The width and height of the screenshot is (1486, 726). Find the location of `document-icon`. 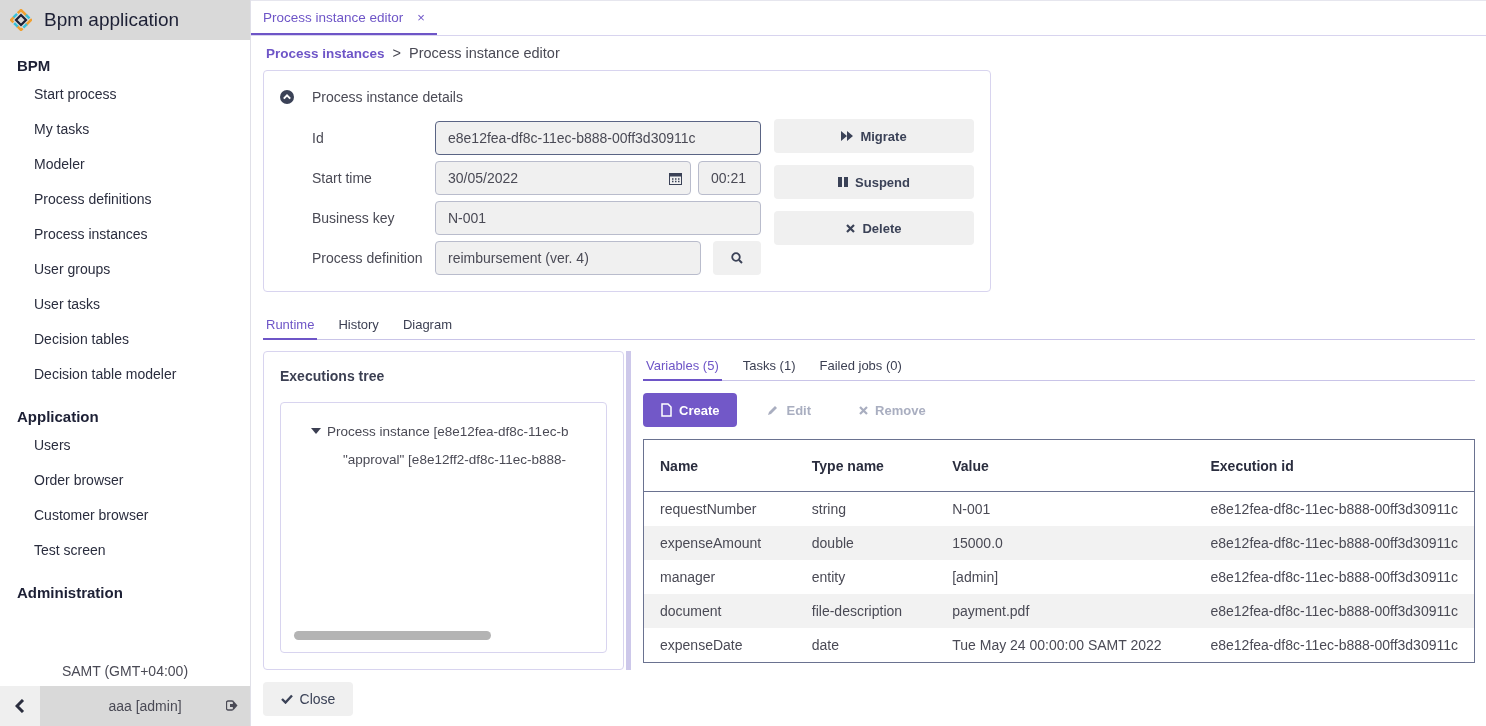

document-icon is located at coordinates (666, 410).